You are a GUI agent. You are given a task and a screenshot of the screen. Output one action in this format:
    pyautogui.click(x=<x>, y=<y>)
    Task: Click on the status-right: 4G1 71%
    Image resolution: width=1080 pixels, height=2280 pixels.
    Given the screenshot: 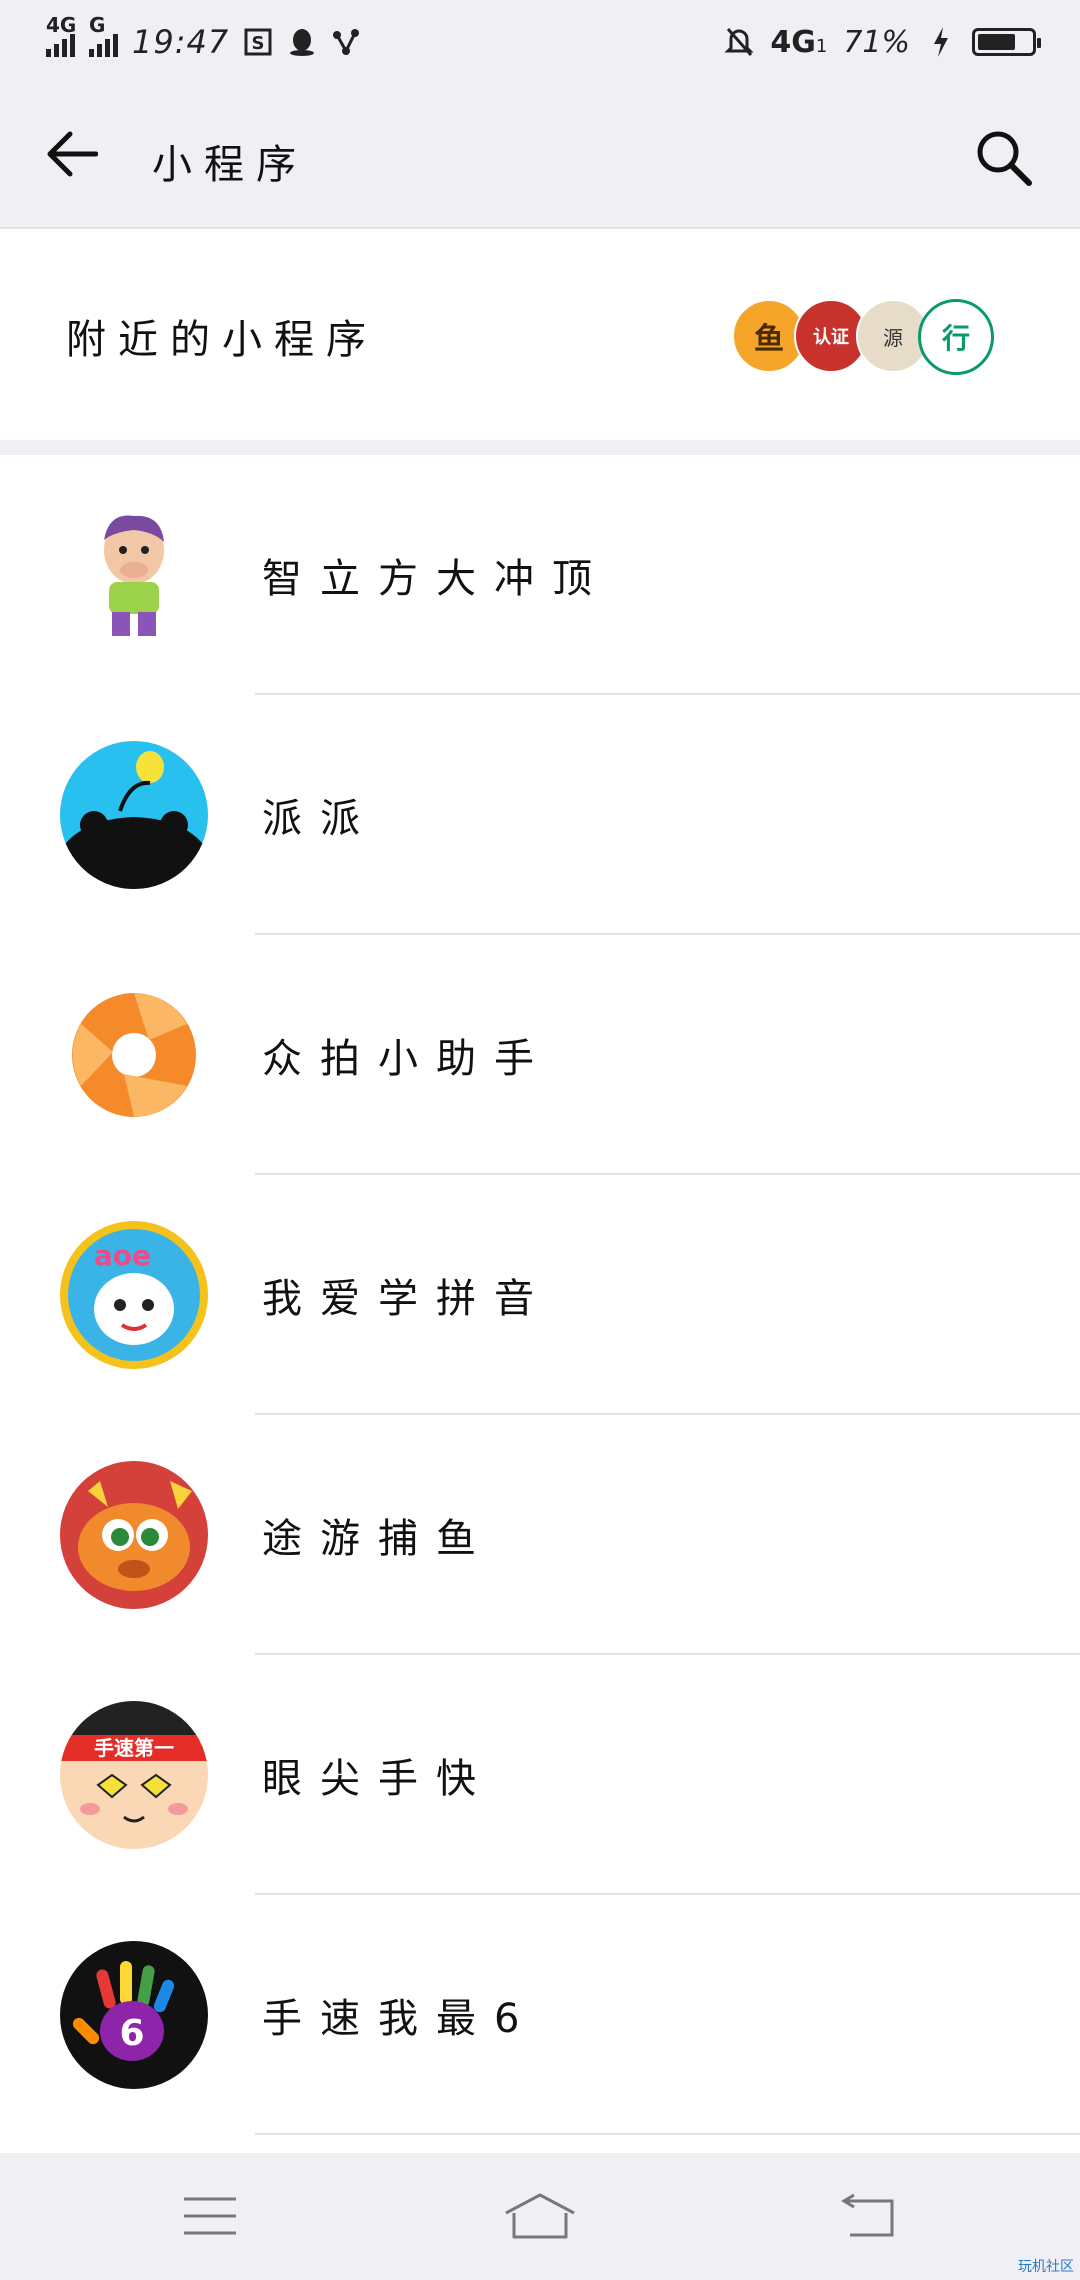 What is the action you would take?
    pyautogui.click(x=882, y=42)
    